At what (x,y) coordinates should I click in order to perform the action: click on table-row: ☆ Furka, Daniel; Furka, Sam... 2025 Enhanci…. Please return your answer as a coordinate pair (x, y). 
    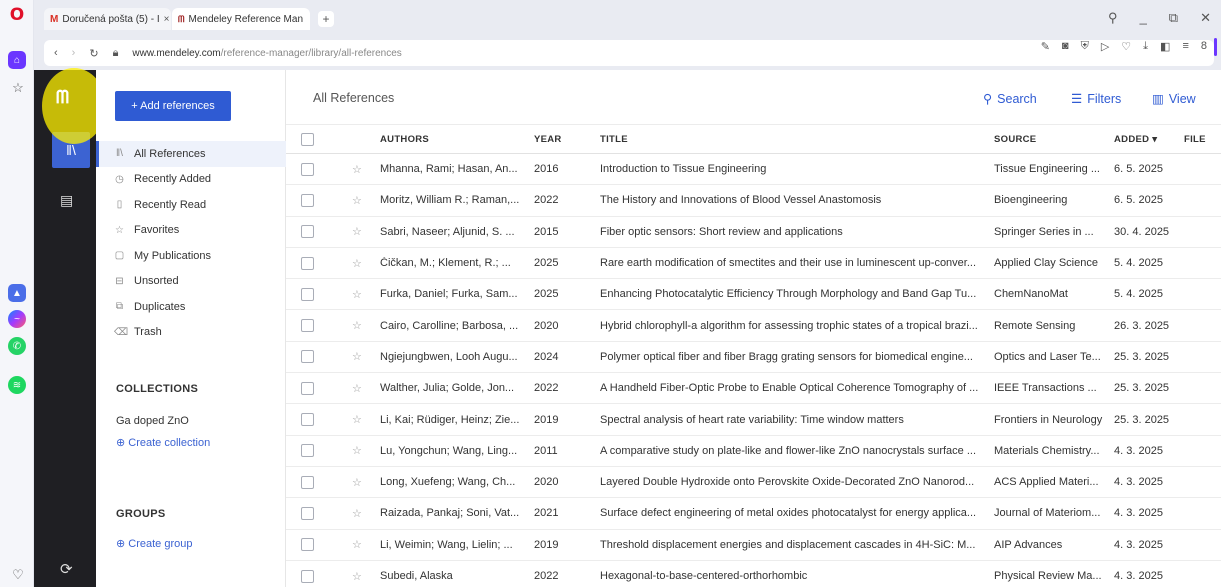
    Looking at the image, I should click on (753, 295).